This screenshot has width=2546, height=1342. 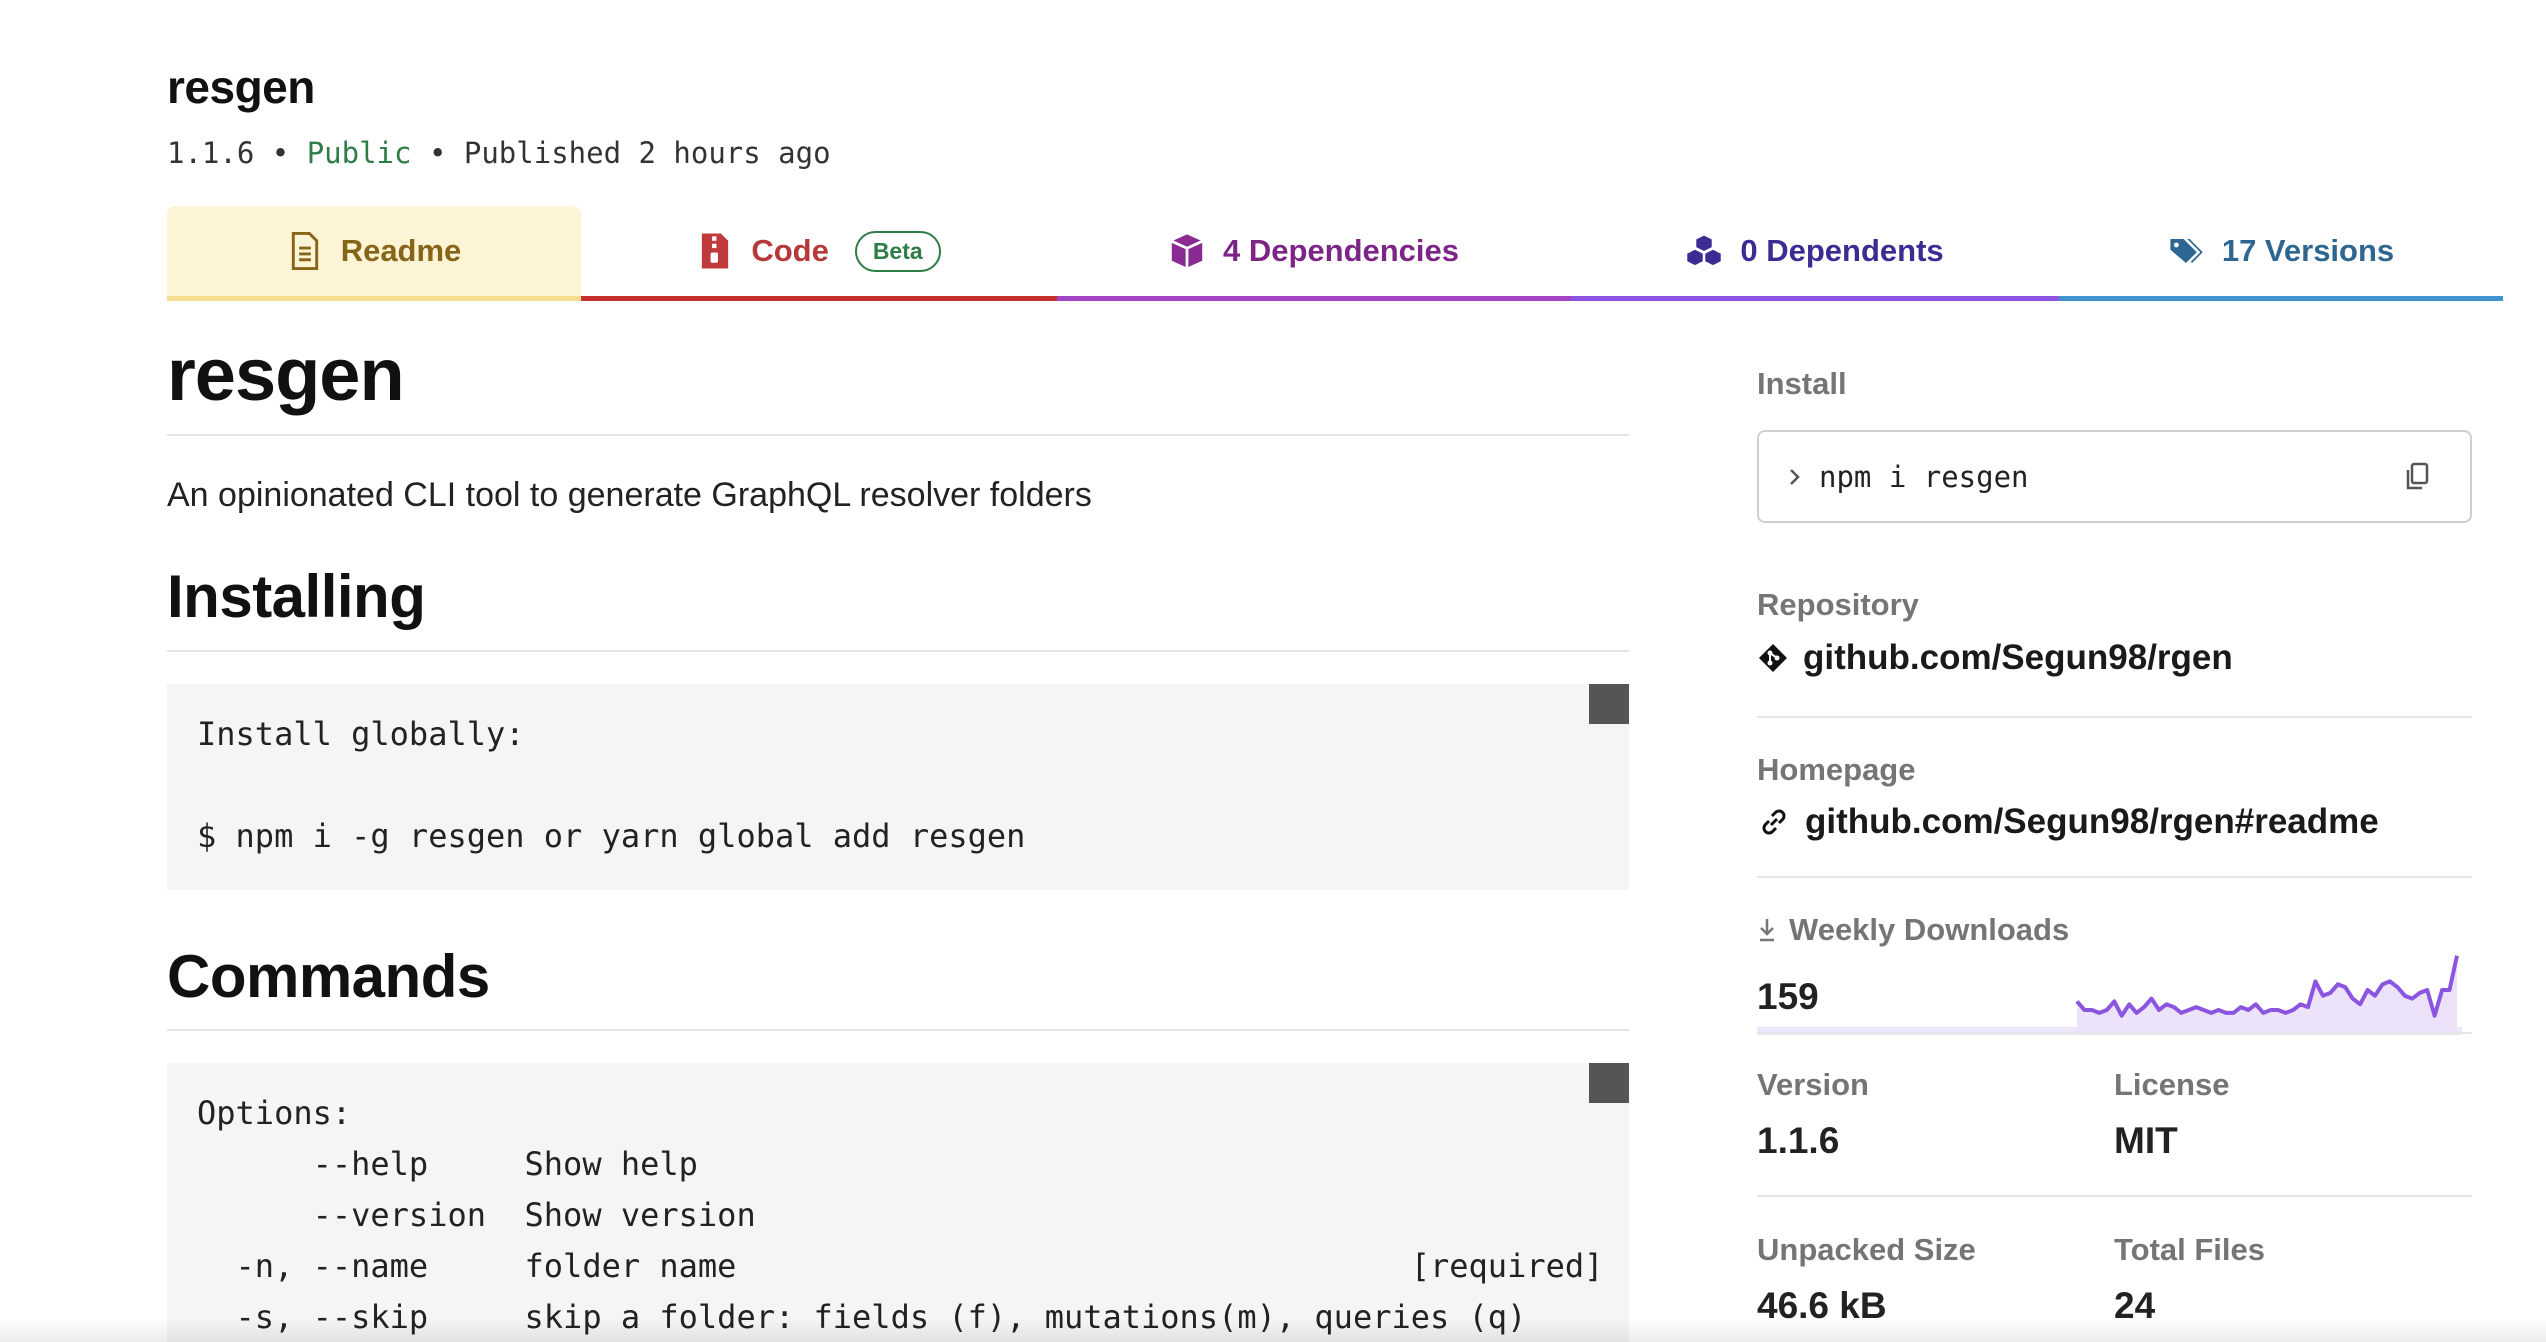 What do you see at coordinates (1836, 769) in the screenshot?
I see `homepage-label: Homepage` at bounding box center [1836, 769].